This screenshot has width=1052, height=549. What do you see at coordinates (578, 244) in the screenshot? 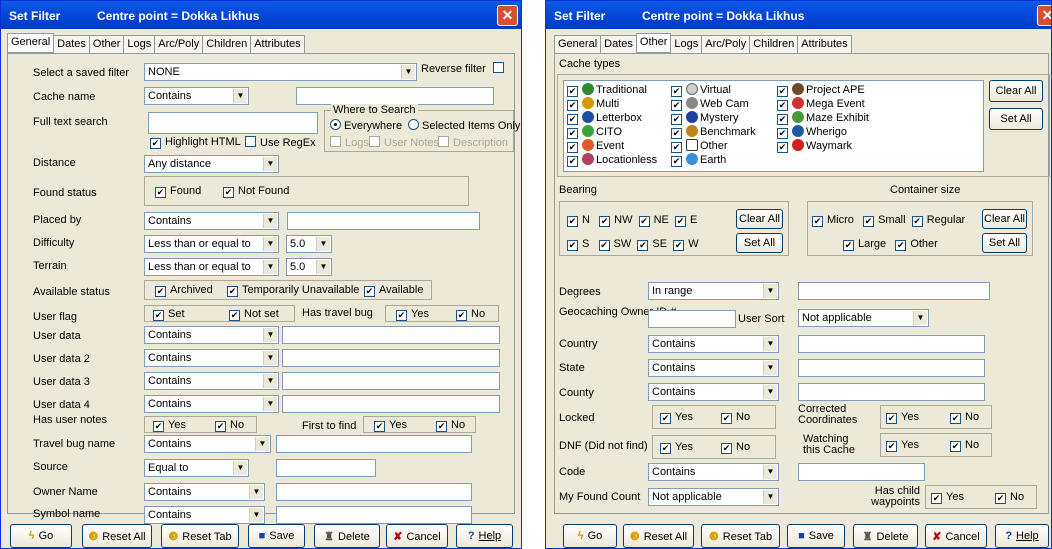
I see `bearing-s-checkbox: ✔ S` at bounding box center [578, 244].